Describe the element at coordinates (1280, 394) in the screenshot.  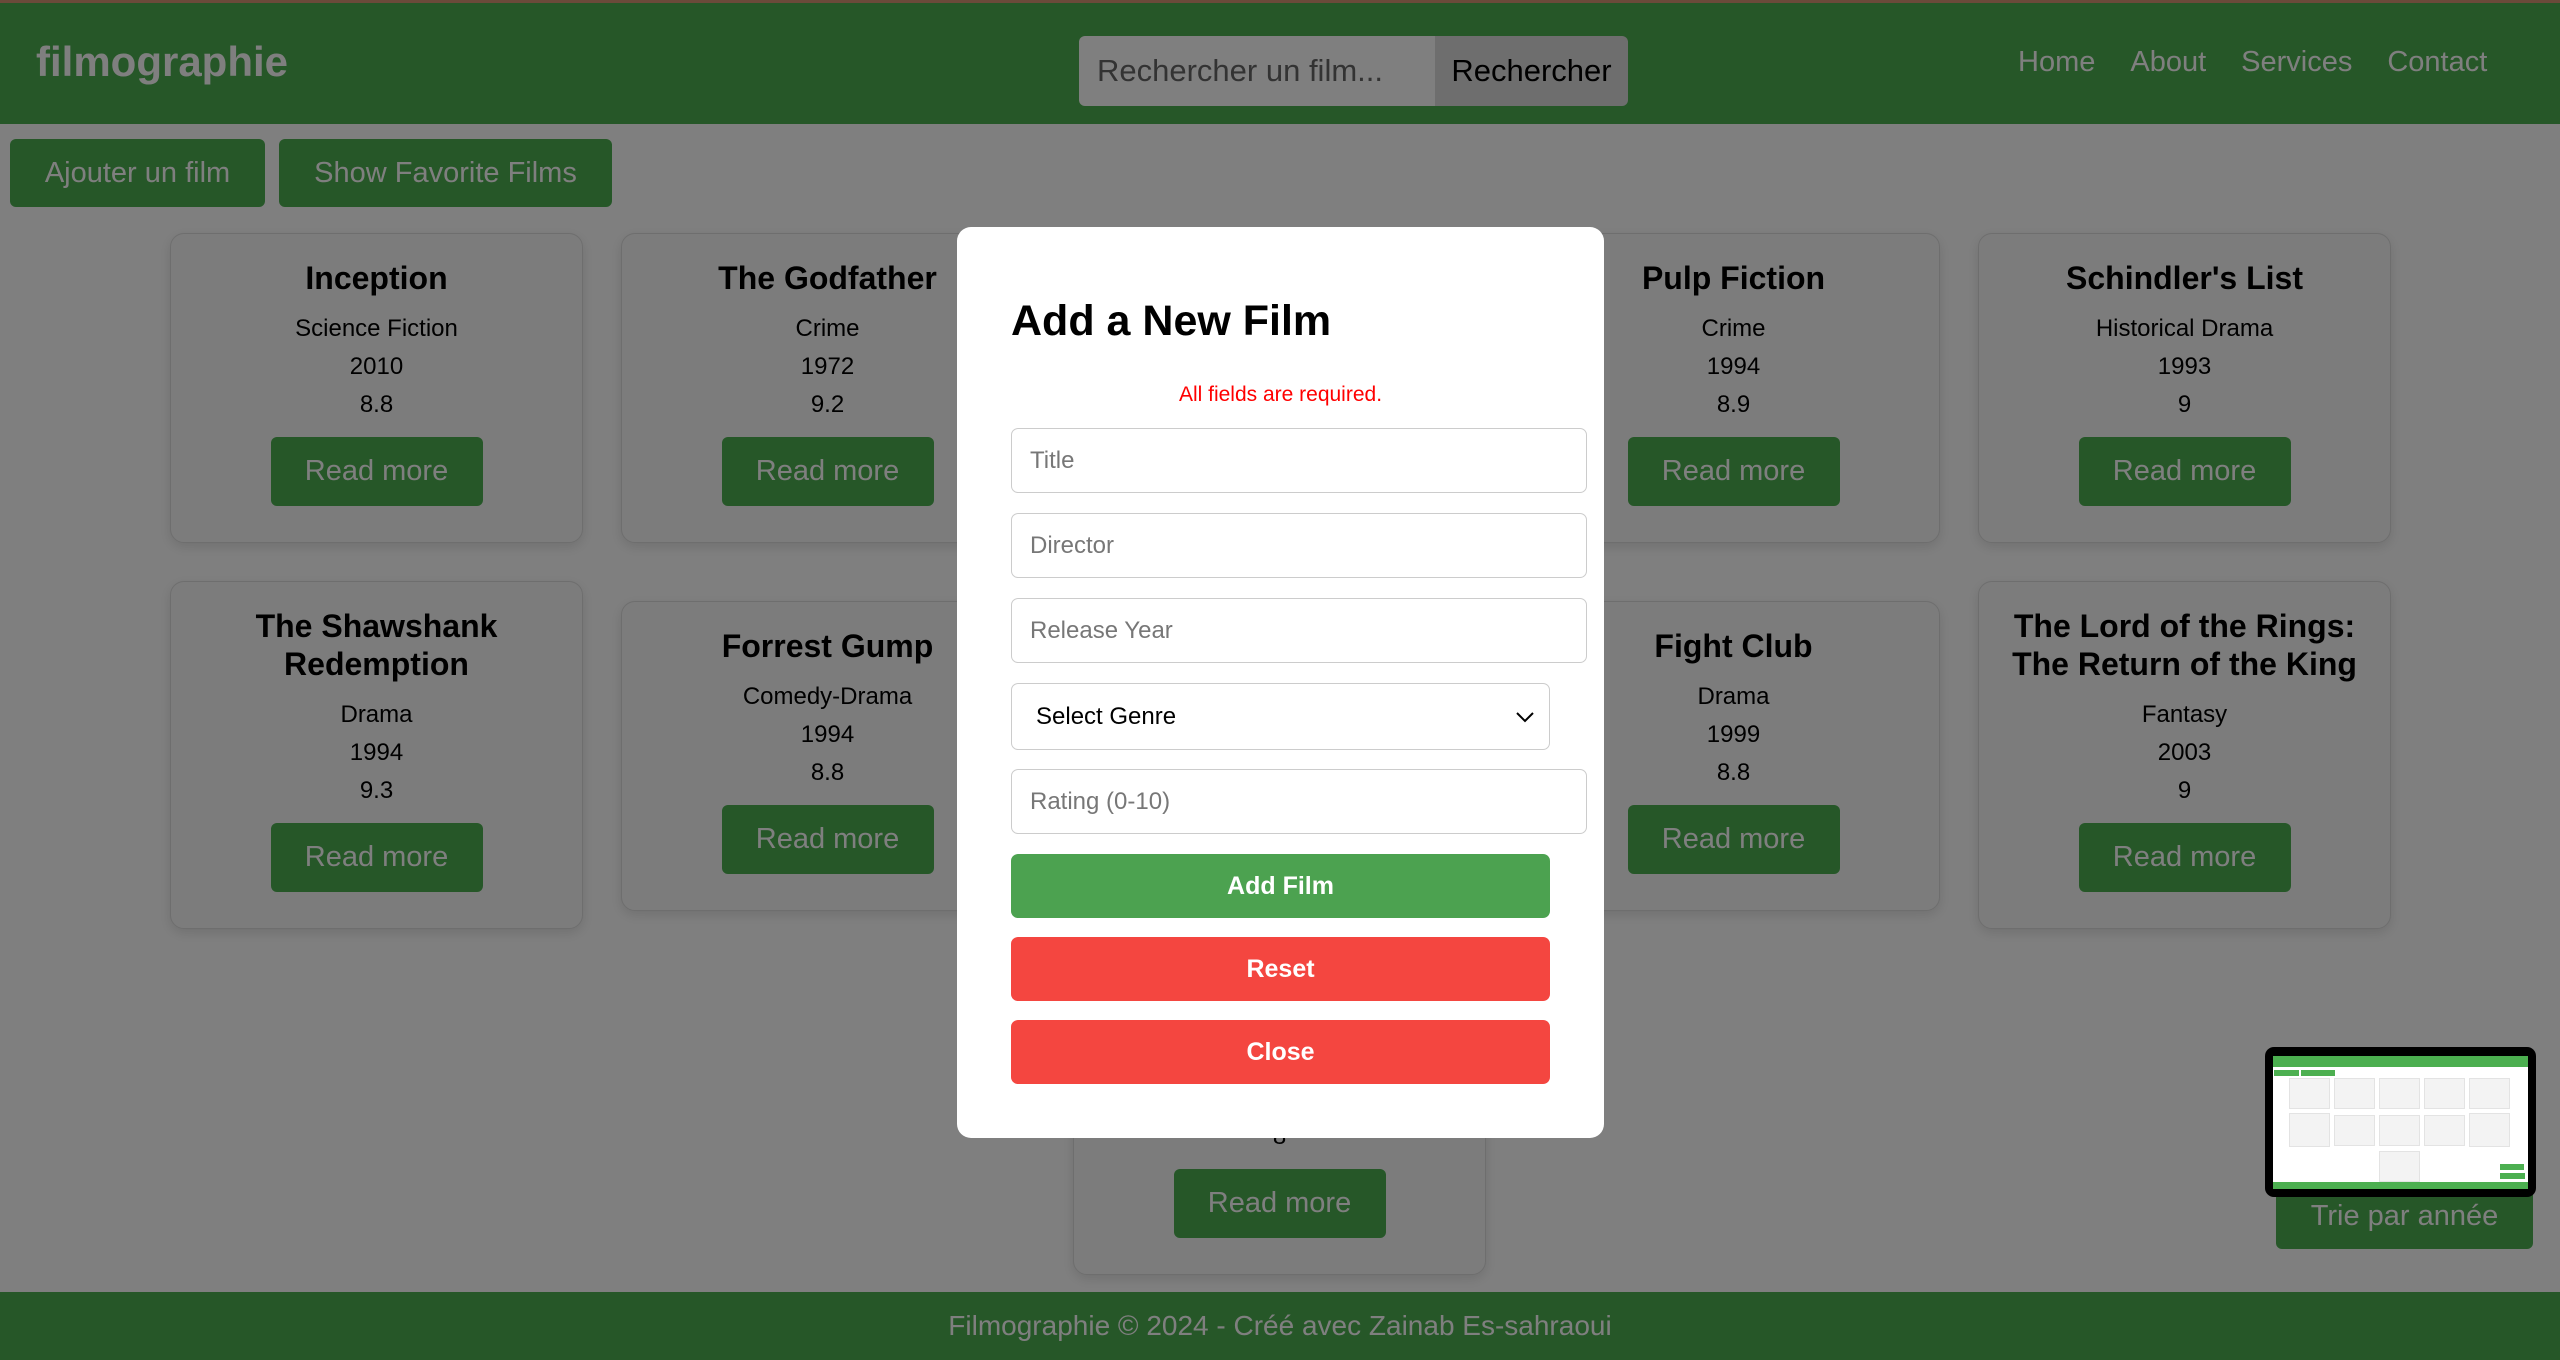
I see `error-message: All fields are required.` at that location.